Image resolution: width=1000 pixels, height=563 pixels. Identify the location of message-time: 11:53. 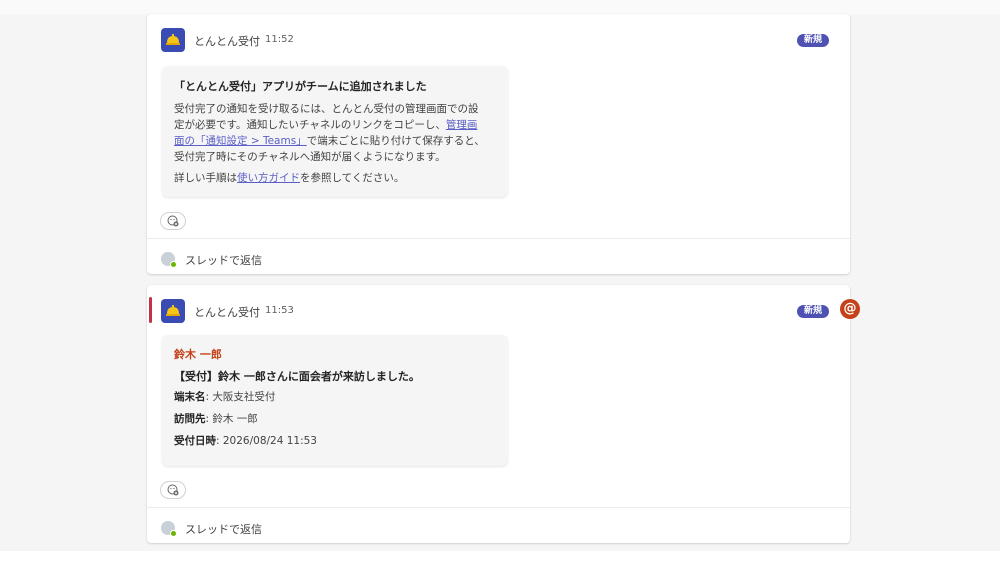
(279, 310).